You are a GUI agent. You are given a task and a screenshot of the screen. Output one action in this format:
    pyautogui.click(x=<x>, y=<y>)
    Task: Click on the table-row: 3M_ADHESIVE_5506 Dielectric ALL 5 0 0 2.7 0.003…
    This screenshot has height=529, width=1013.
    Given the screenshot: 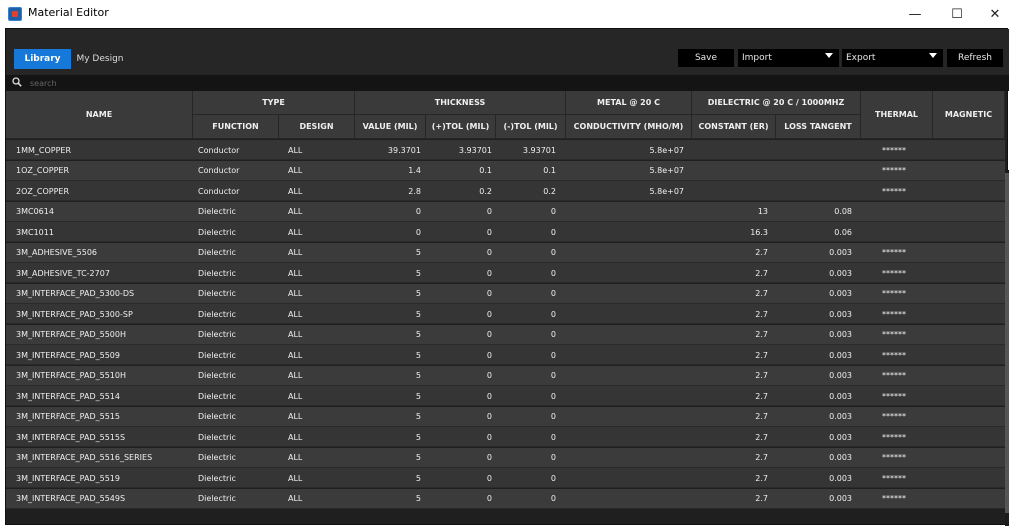 What is the action you would take?
    pyautogui.click(x=505, y=252)
    